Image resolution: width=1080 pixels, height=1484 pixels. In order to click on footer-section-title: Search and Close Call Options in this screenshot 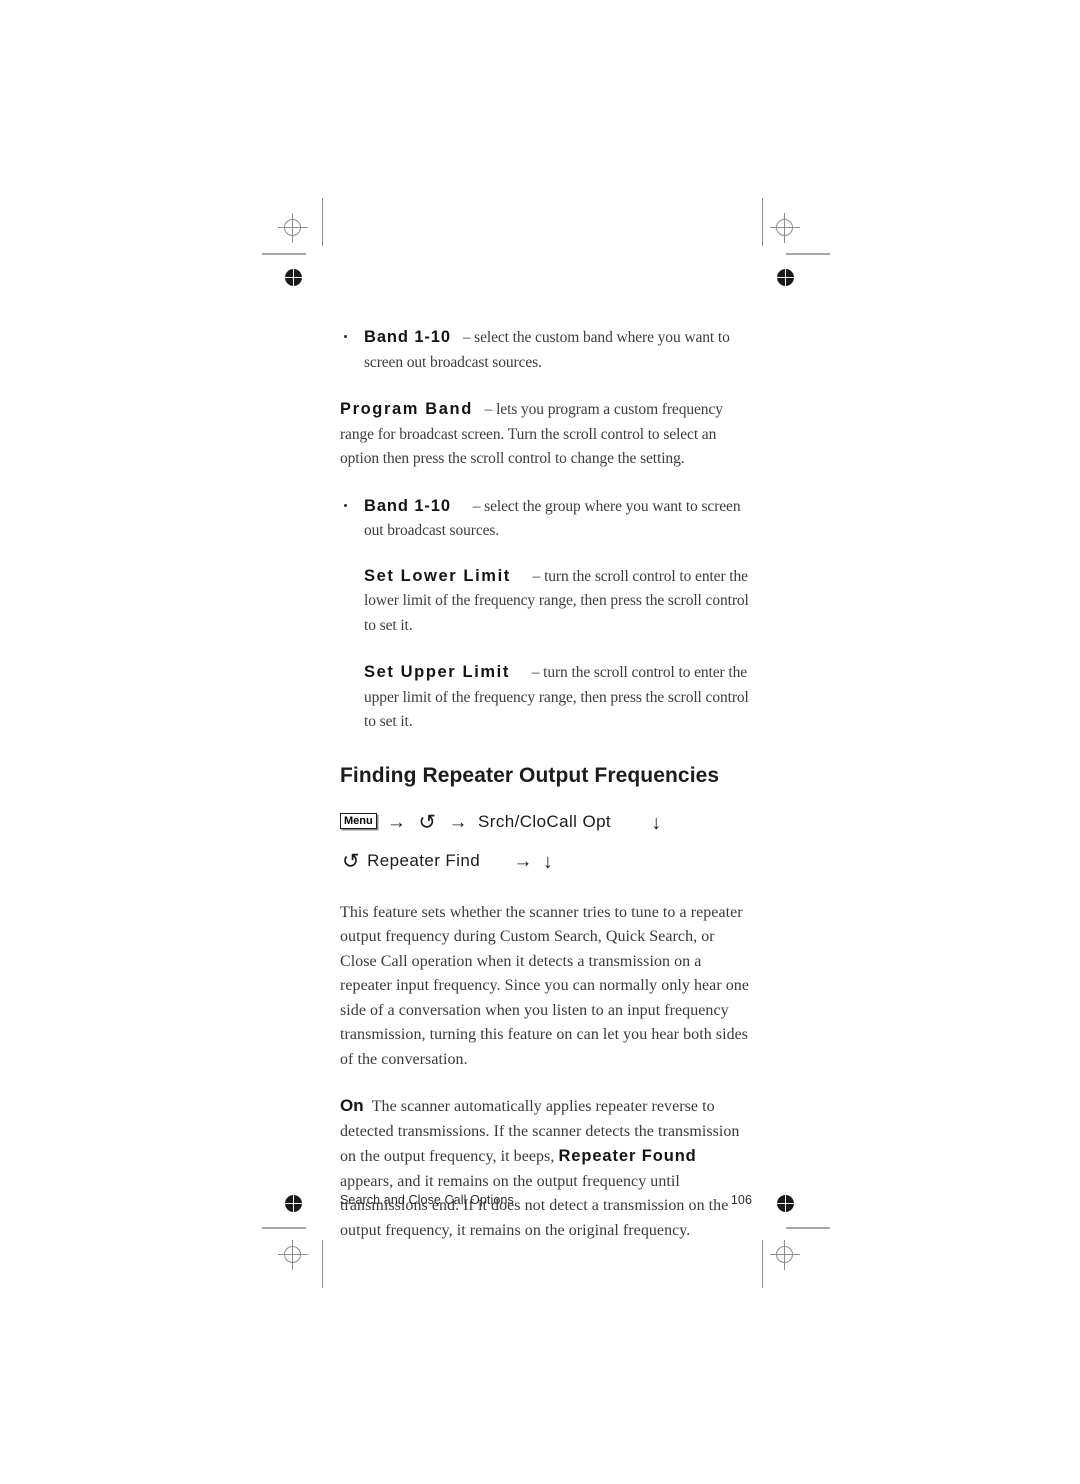, I will do `click(427, 1200)`.